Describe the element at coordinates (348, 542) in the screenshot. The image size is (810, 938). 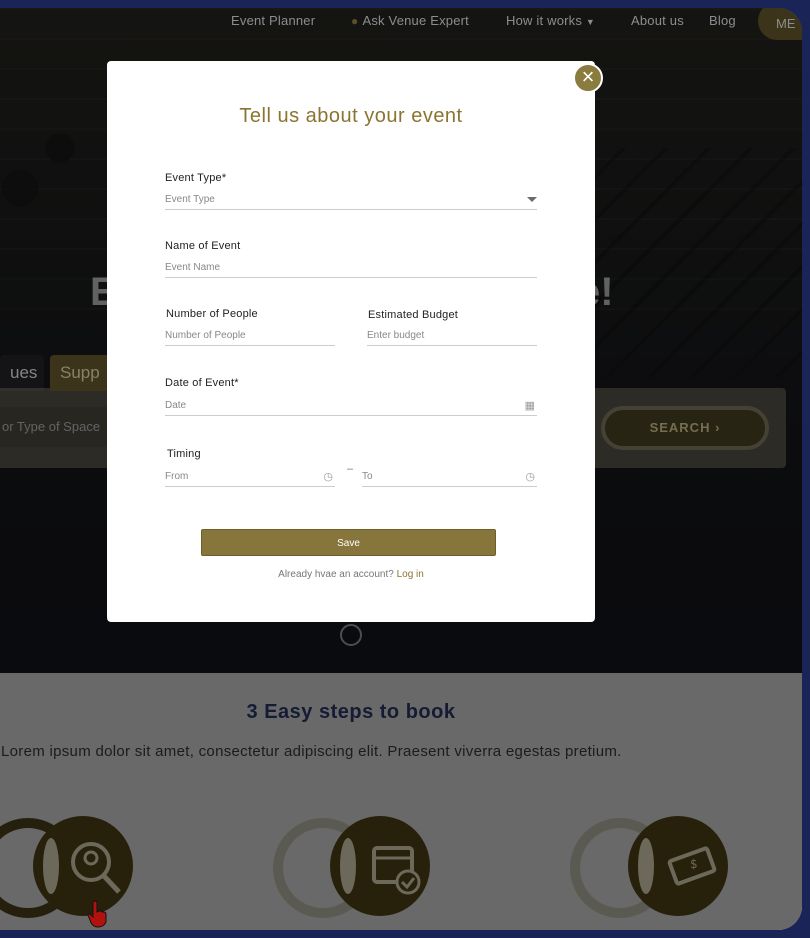
I see `save-button: Save` at that location.